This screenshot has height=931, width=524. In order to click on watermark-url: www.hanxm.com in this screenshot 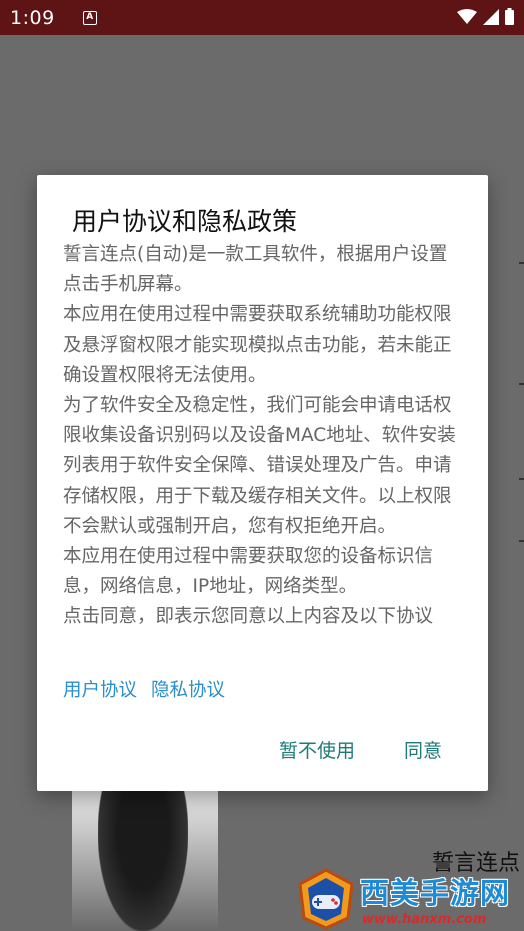, I will do `click(424, 919)`.